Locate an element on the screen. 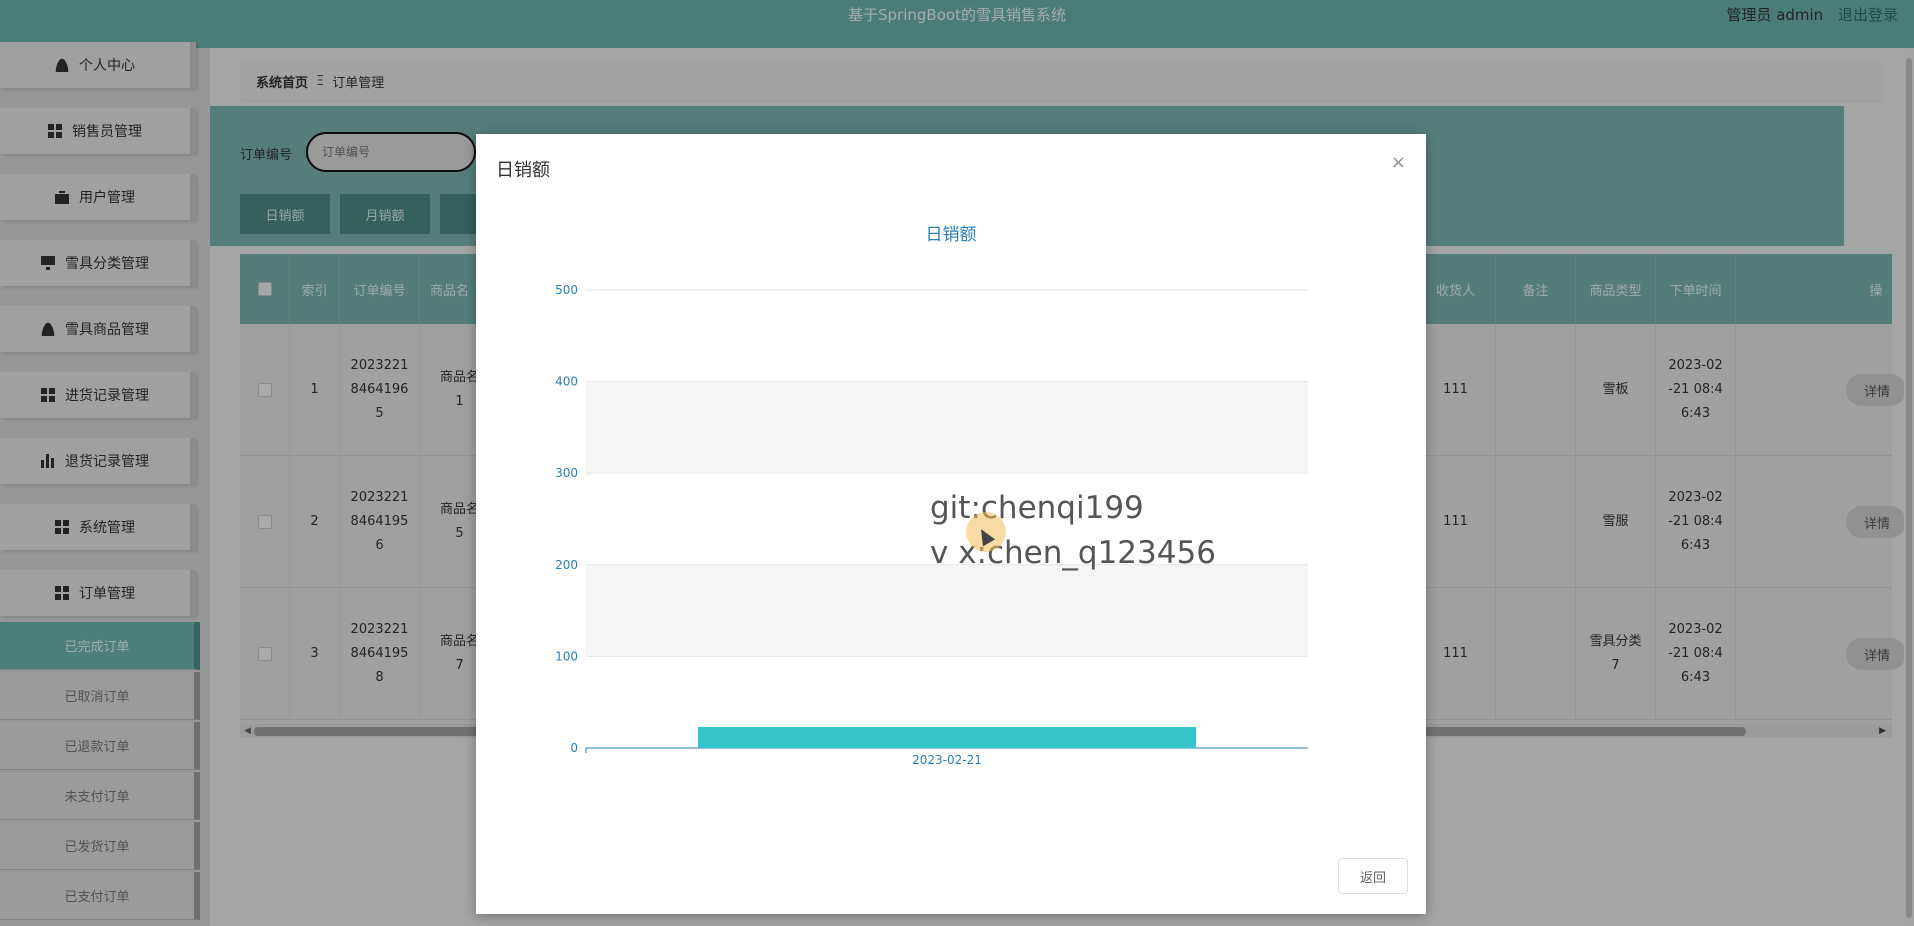 Image resolution: width=1914 pixels, height=926 pixels. y-tick-label: 300 is located at coordinates (566, 473).